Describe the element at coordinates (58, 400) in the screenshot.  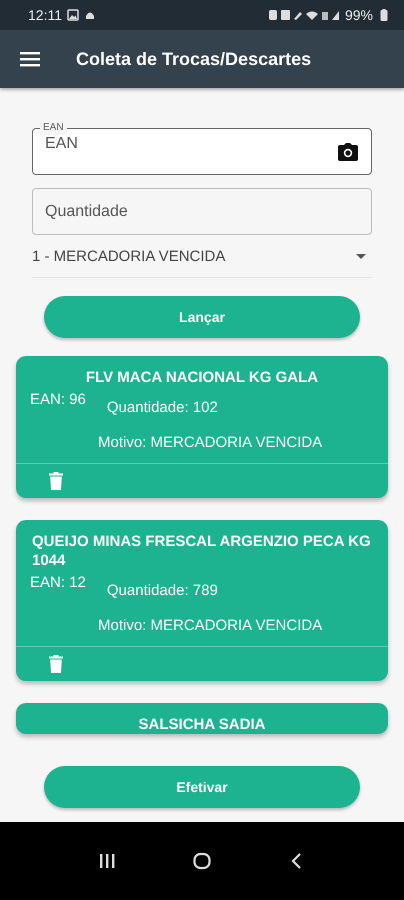
I see `item-ean: EAN: 96` at that location.